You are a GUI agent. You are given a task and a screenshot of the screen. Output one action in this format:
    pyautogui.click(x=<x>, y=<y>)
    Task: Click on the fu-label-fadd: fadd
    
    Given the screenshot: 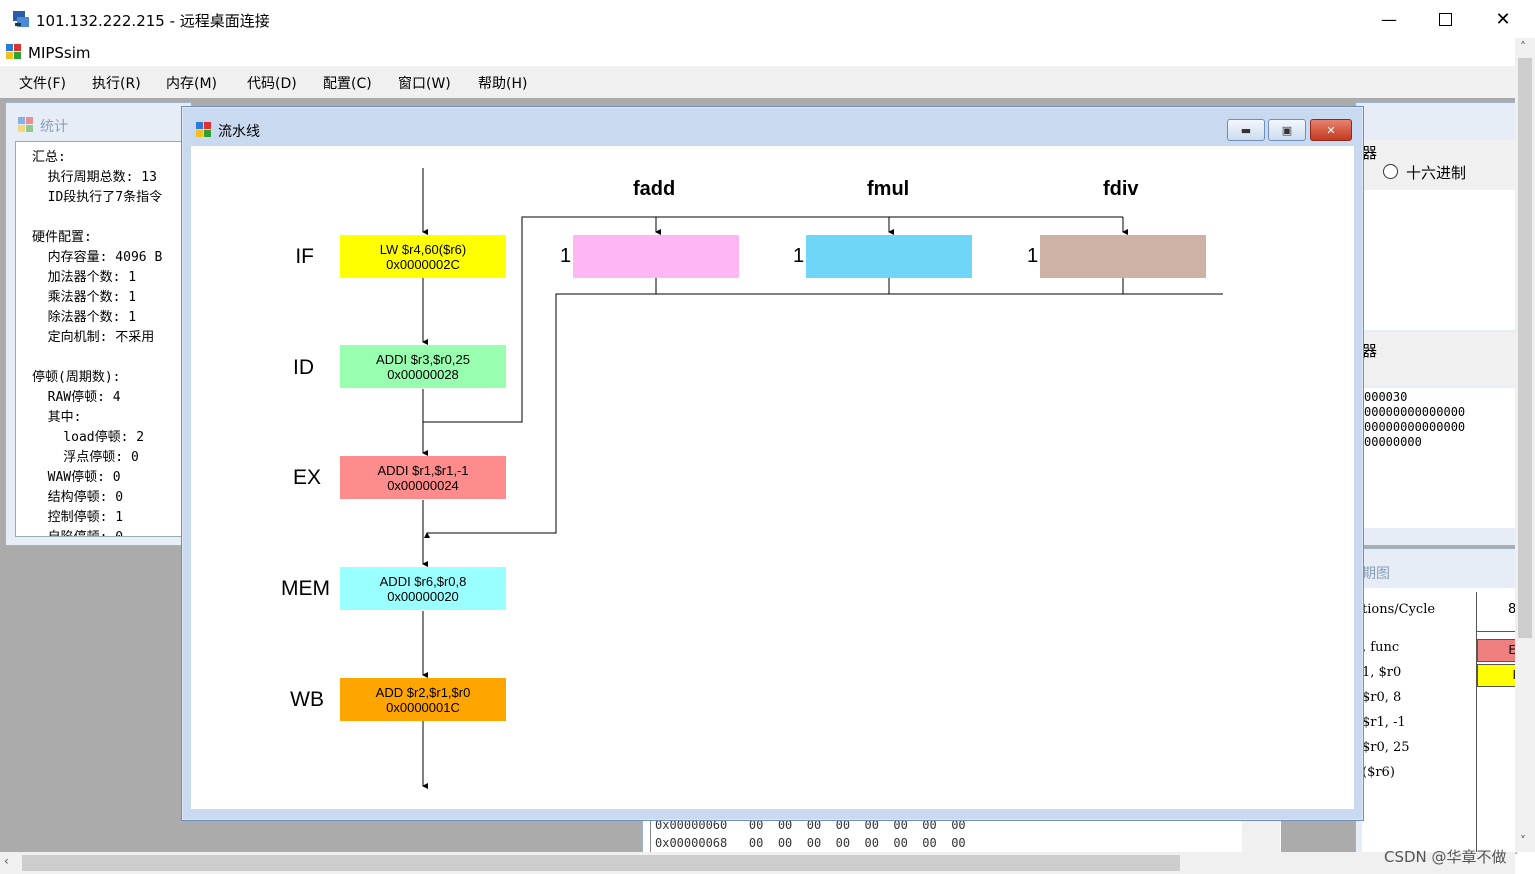 What is the action you would take?
    pyautogui.click(x=654, y=189)
    